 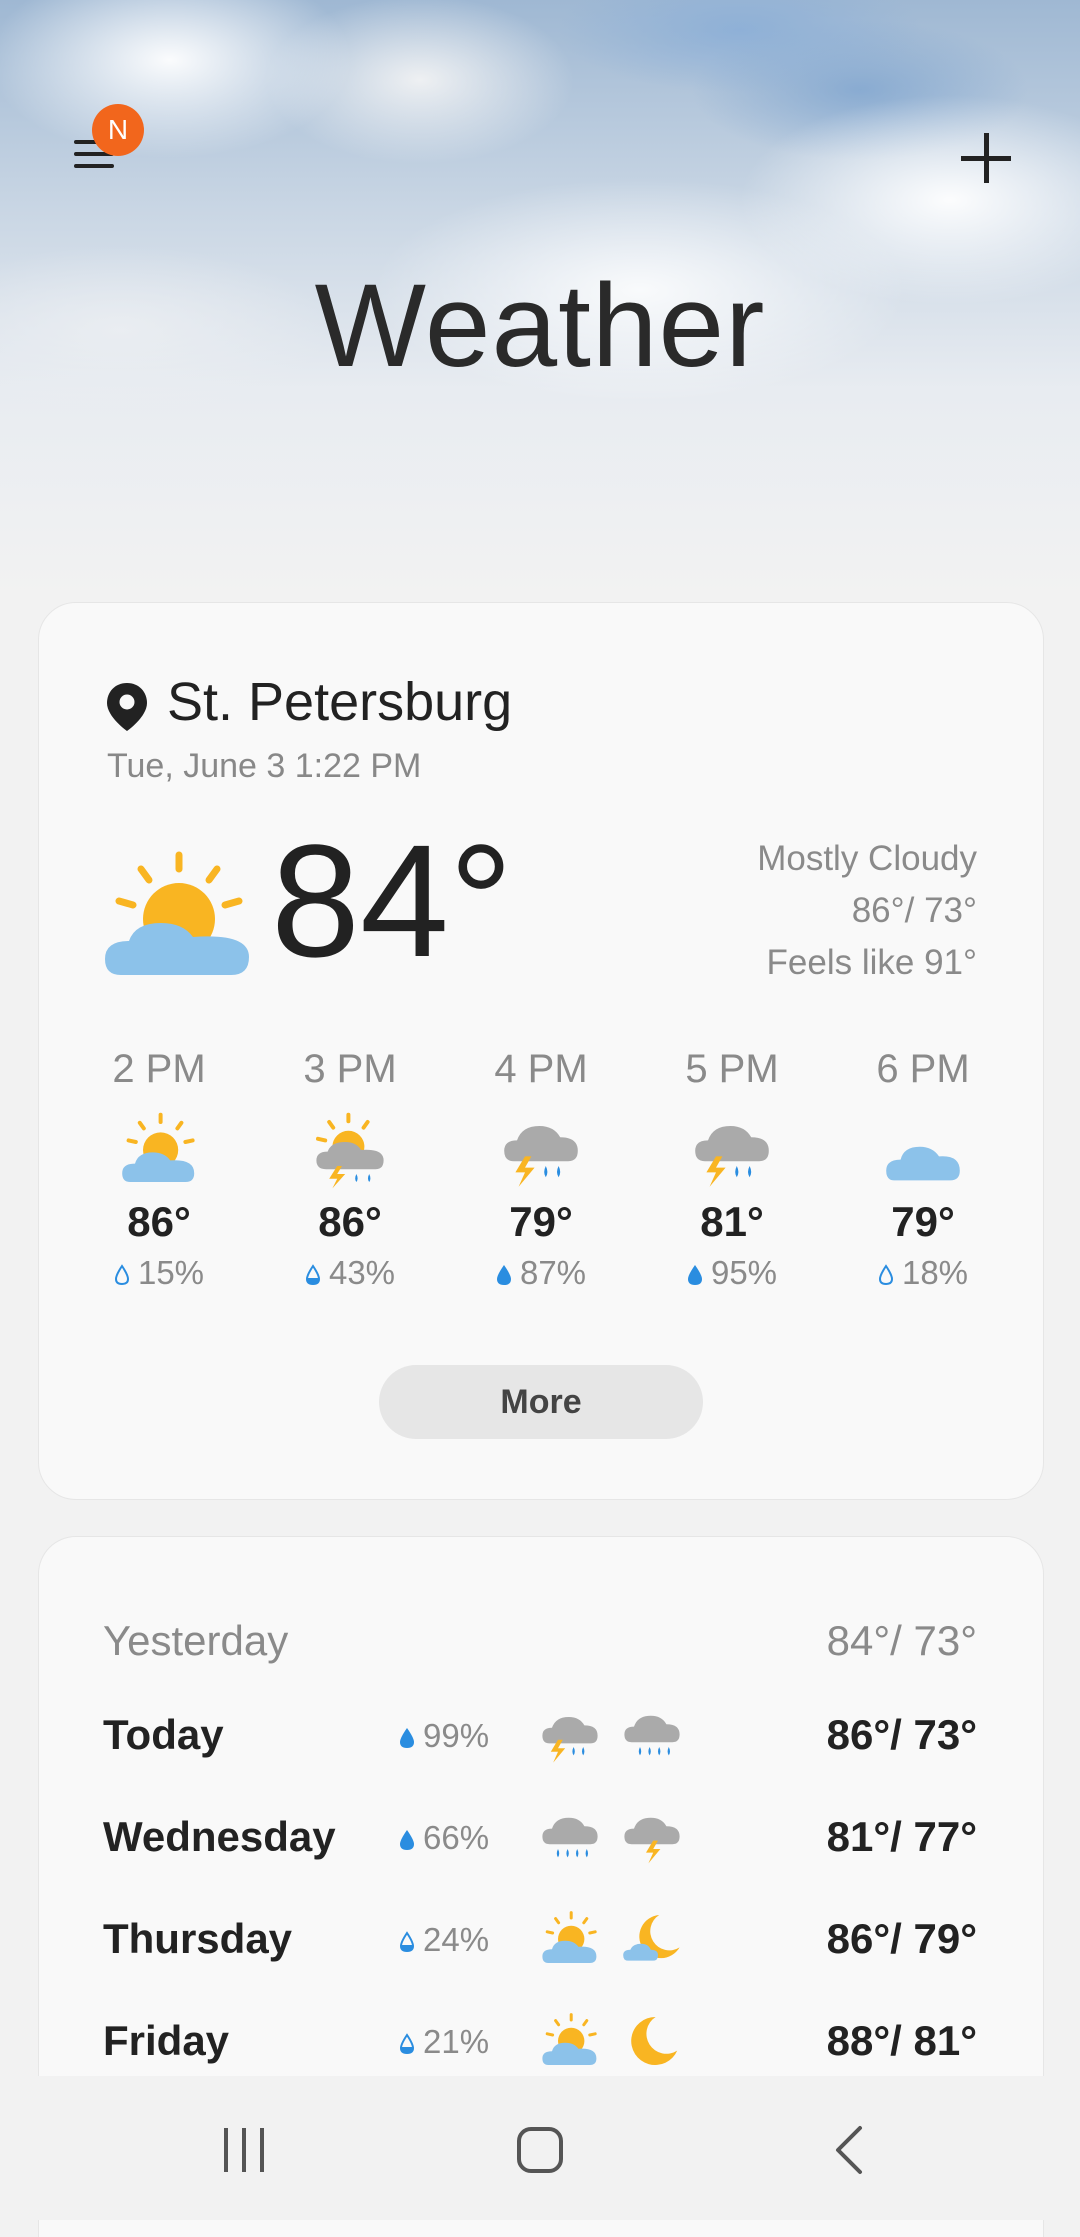 I want to click on partly-cloudy-night-icon, so click(x=652, y=1939).